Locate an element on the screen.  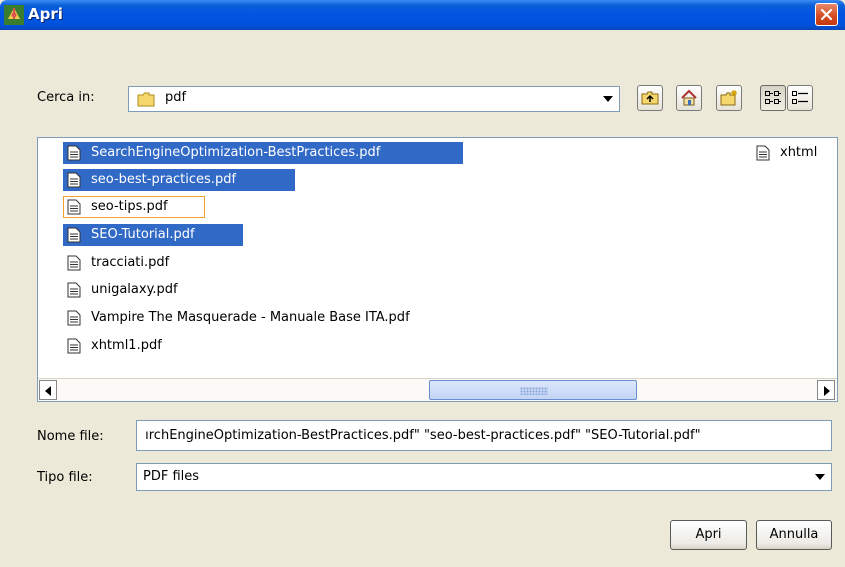
file-item: seo-tips.pdf is located at coordinates (134, 207).